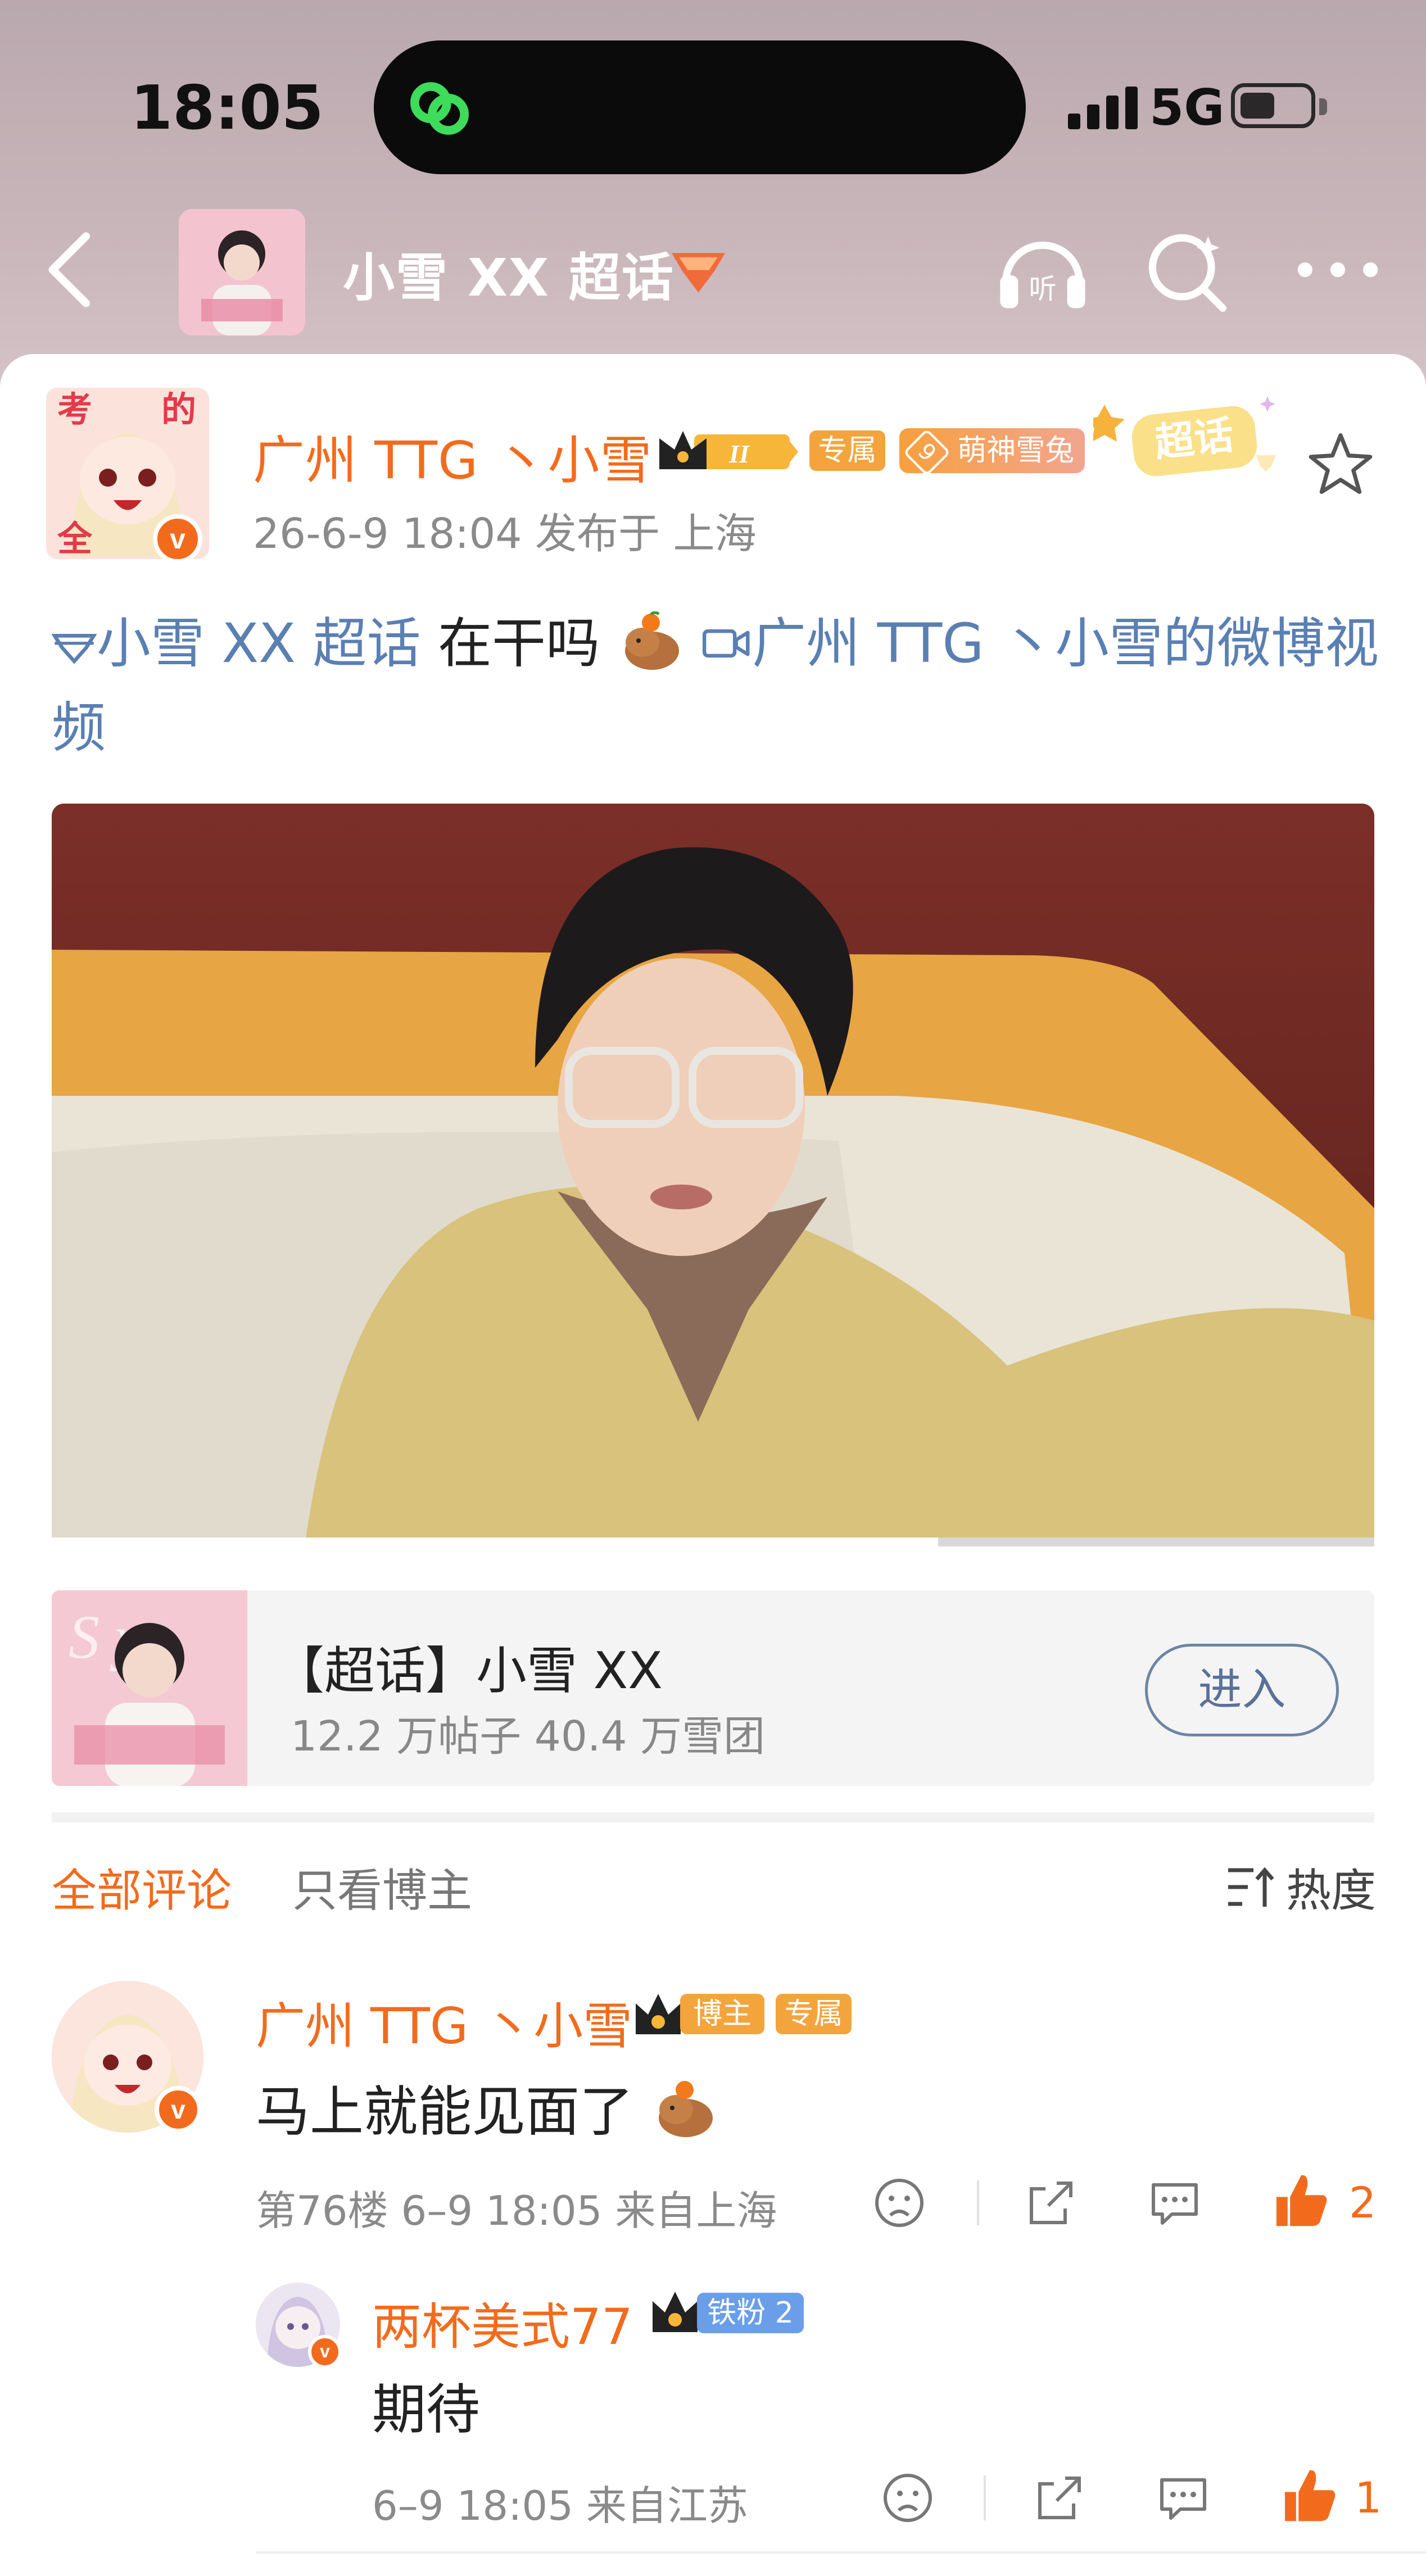 The width and height of the screenshot is (1426, 2576). Describe the element at coordinates (426, 2409) in the screenshot. I see `reply-text: 期待` at that location.